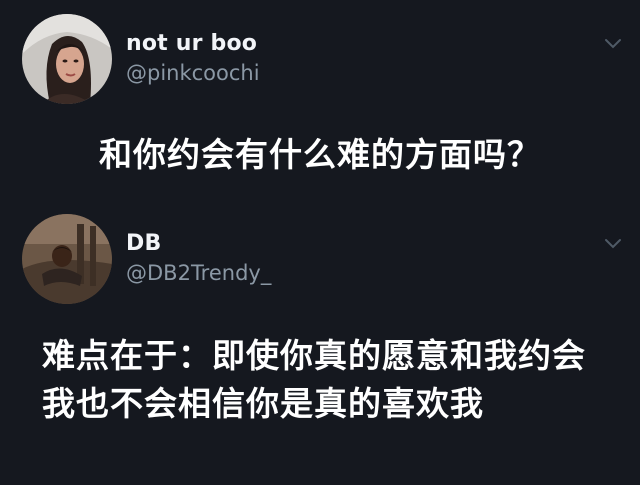 The height and width of the screenshot is (485, 640). Describe the element at coordinates (263, 403) in the screenshot. I see `tweet-text-line-2: 我也不会相信你是真的喜欢我` at that location.